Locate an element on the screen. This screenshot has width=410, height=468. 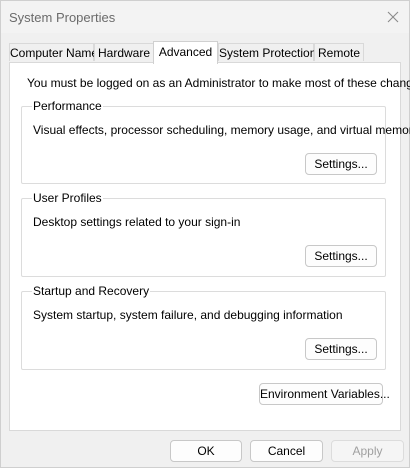
startup-recovery-group-title: Startup and Recovery is located at coordinates (91, 291).